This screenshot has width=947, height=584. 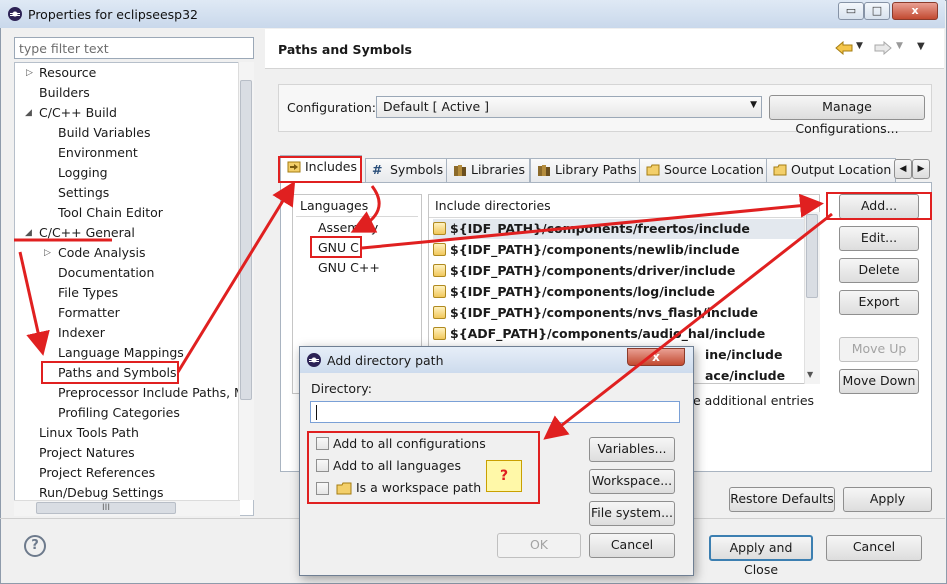 What do you see at coordinates (345, 49) in the screenshot?
I see `page-title: Paths and Symbols` at bounding box center [345, 49].